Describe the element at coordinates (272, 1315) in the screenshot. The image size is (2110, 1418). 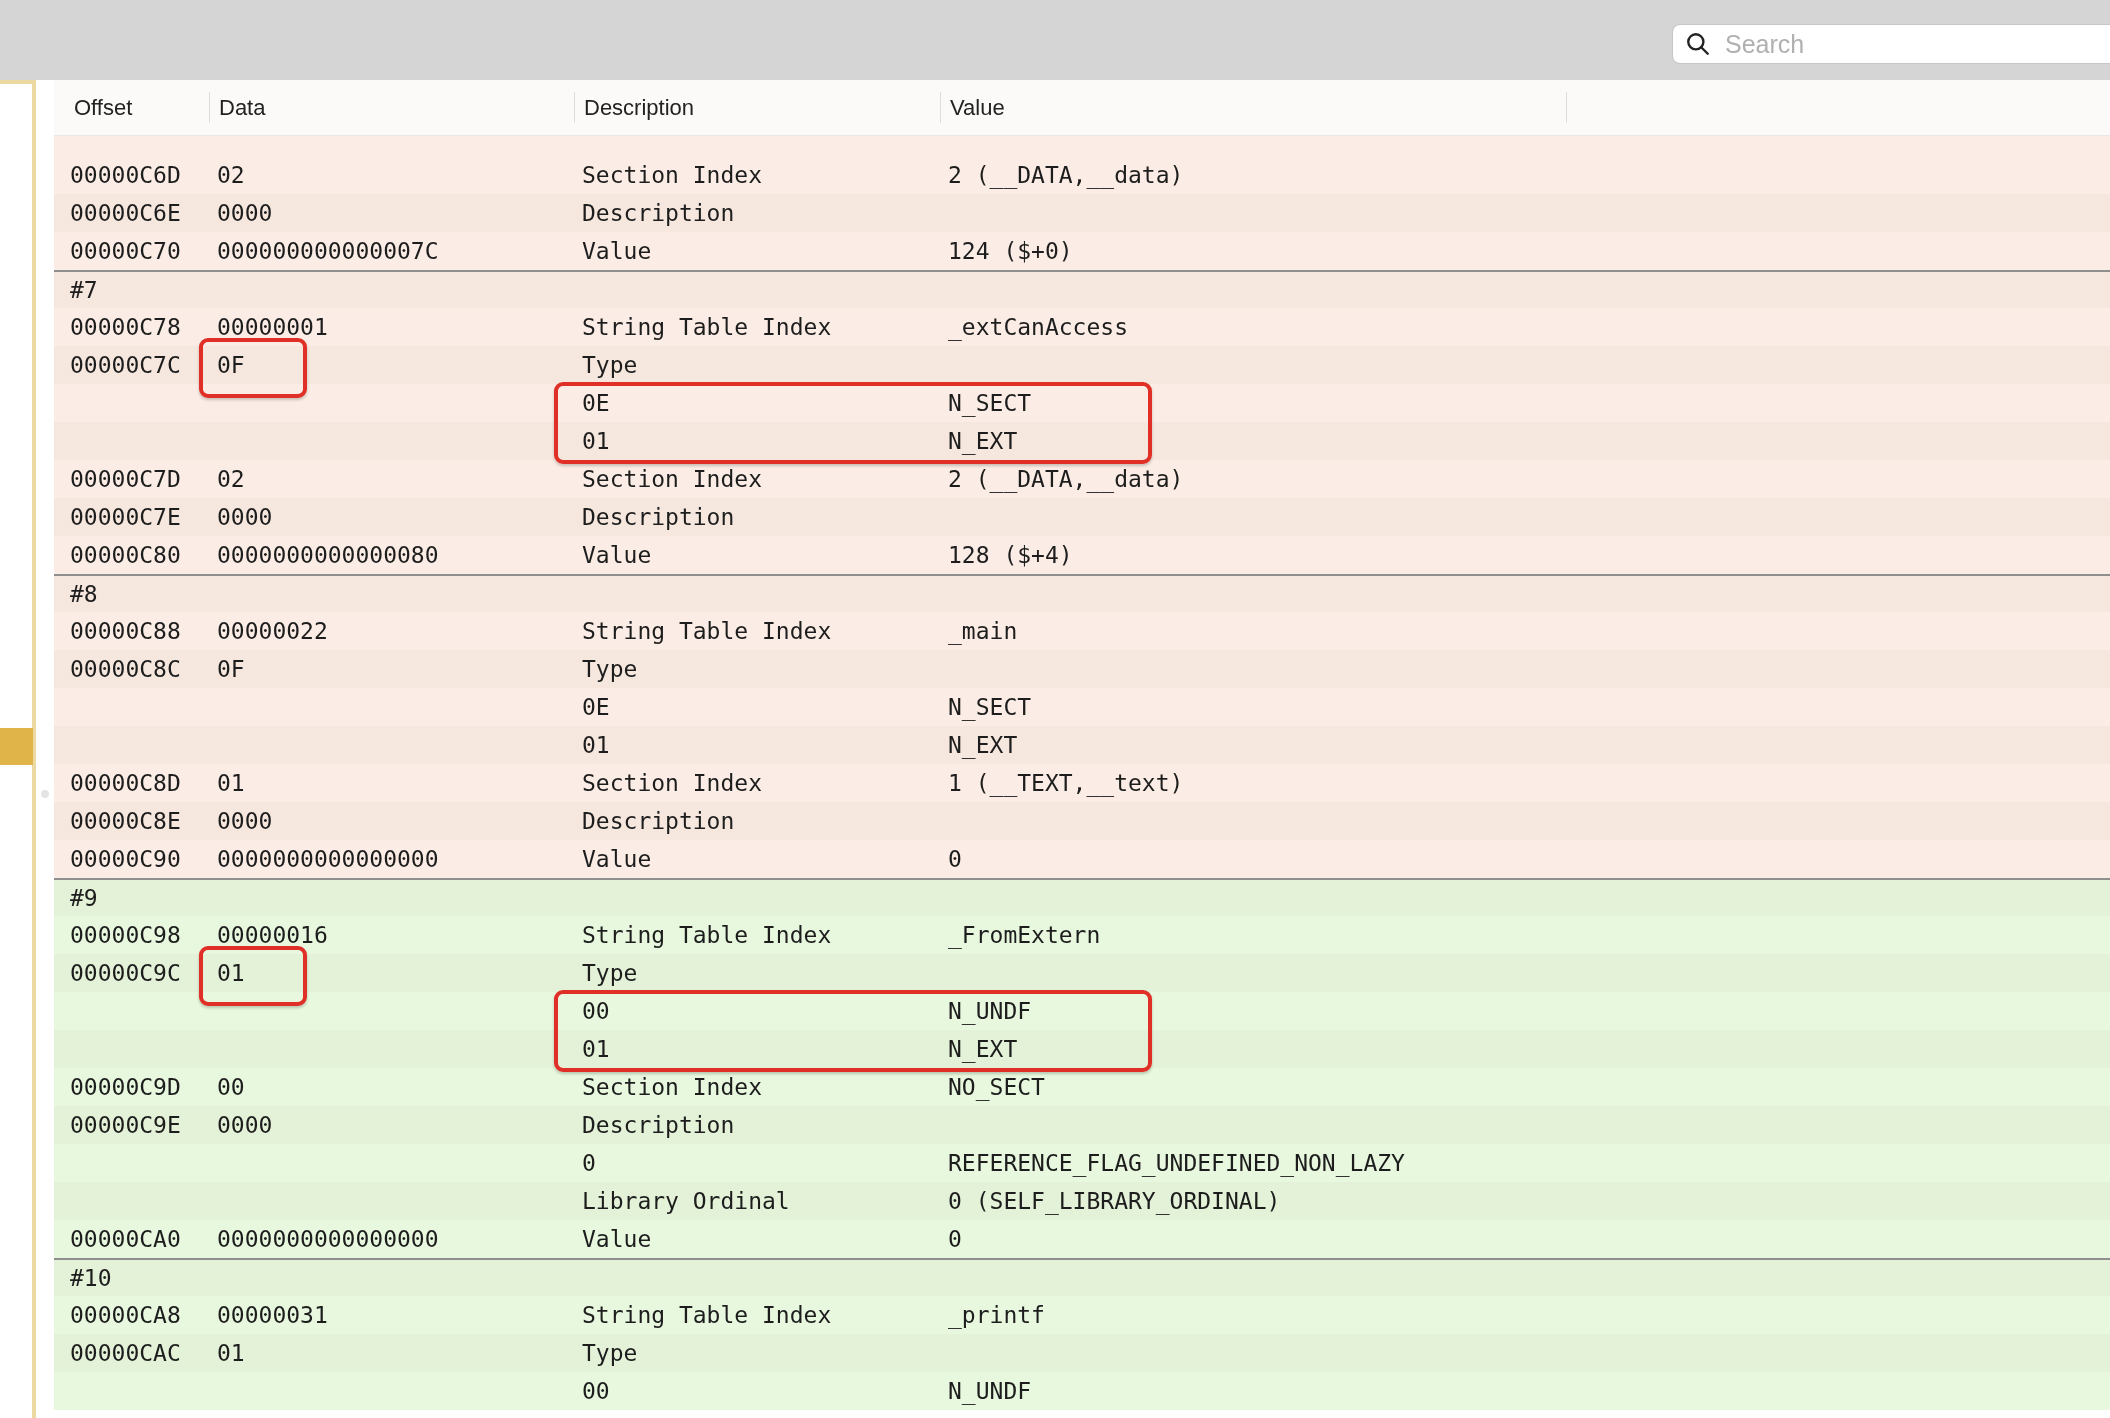
I see `data-cell: 00000031` at that location.